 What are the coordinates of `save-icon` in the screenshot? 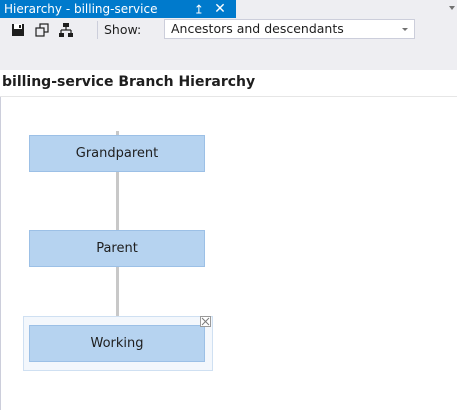 It's located at (18, 30).